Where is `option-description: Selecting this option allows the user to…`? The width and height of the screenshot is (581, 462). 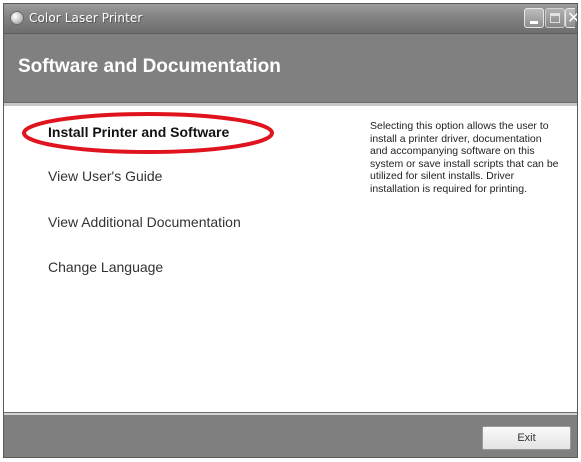
option-description: Selecting this option allows the user to… is located at coordinates (464, 157).